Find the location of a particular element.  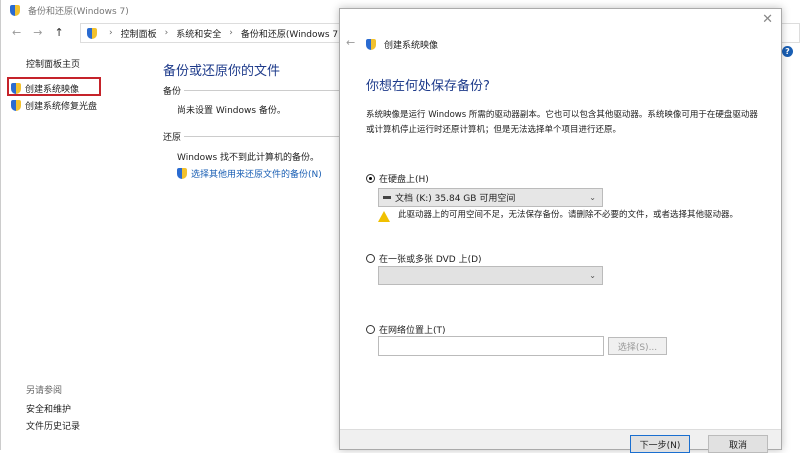

section-label: 还原 is located at coordinates (172, 138).